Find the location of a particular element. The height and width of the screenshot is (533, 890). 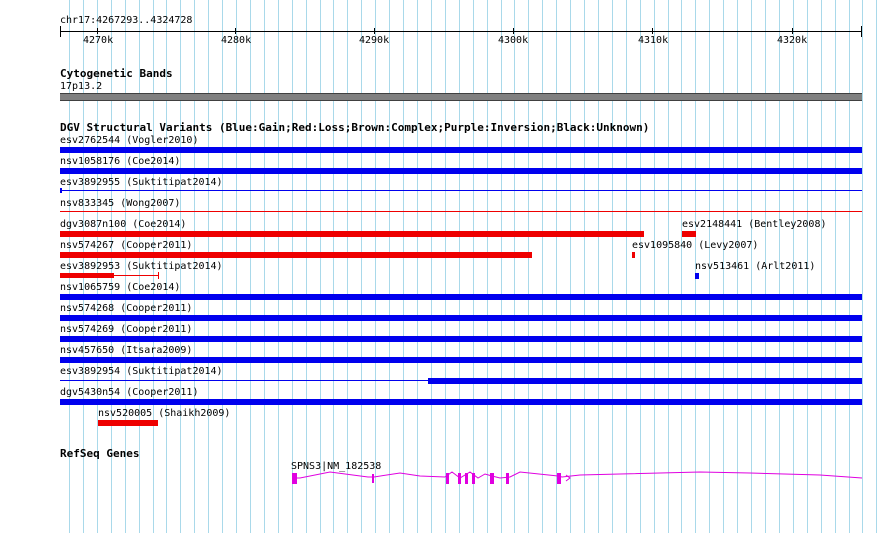

variant-loss-block is located at coordinates (158, 275).